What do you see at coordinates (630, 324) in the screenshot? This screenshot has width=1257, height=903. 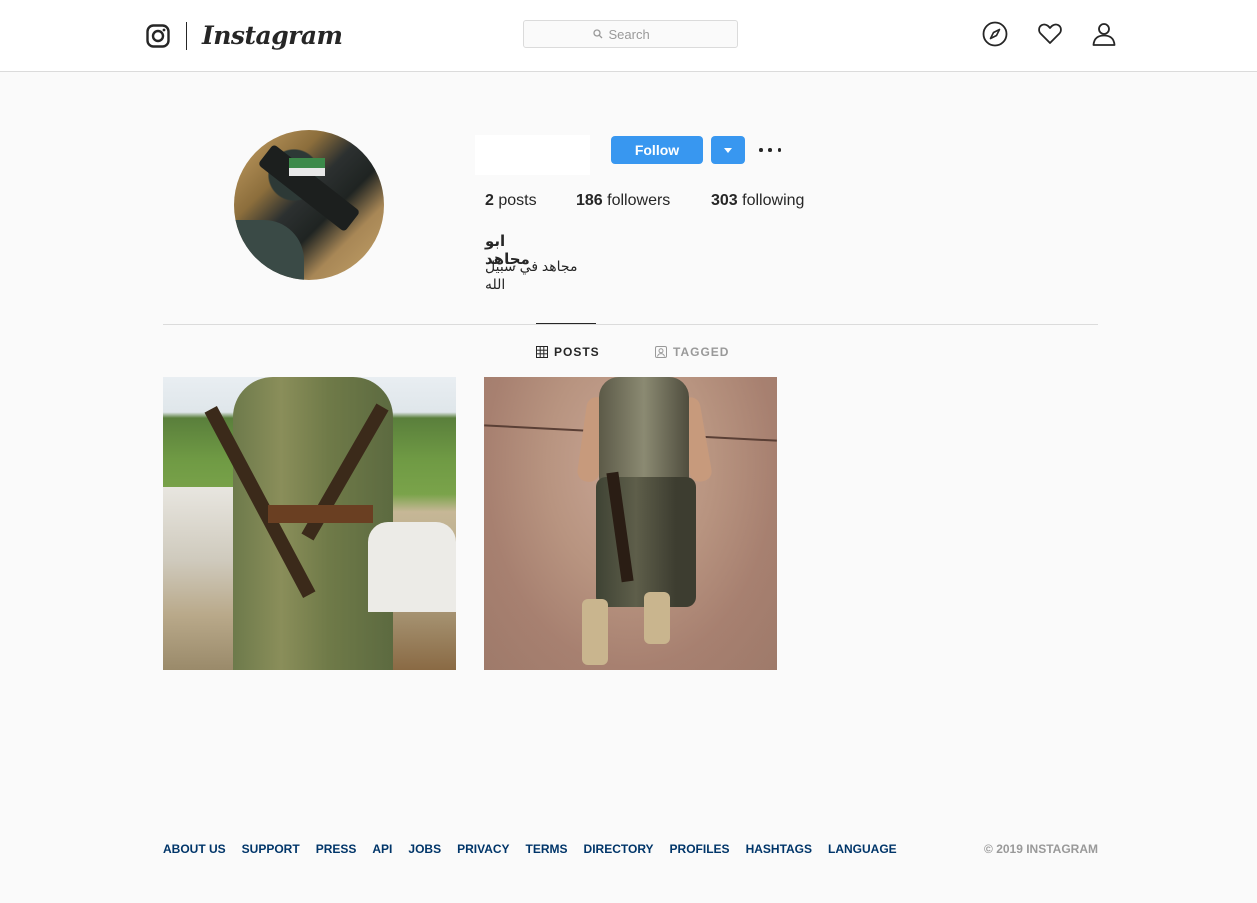 I see `tabs-divider` at bounding box center [630, 324].